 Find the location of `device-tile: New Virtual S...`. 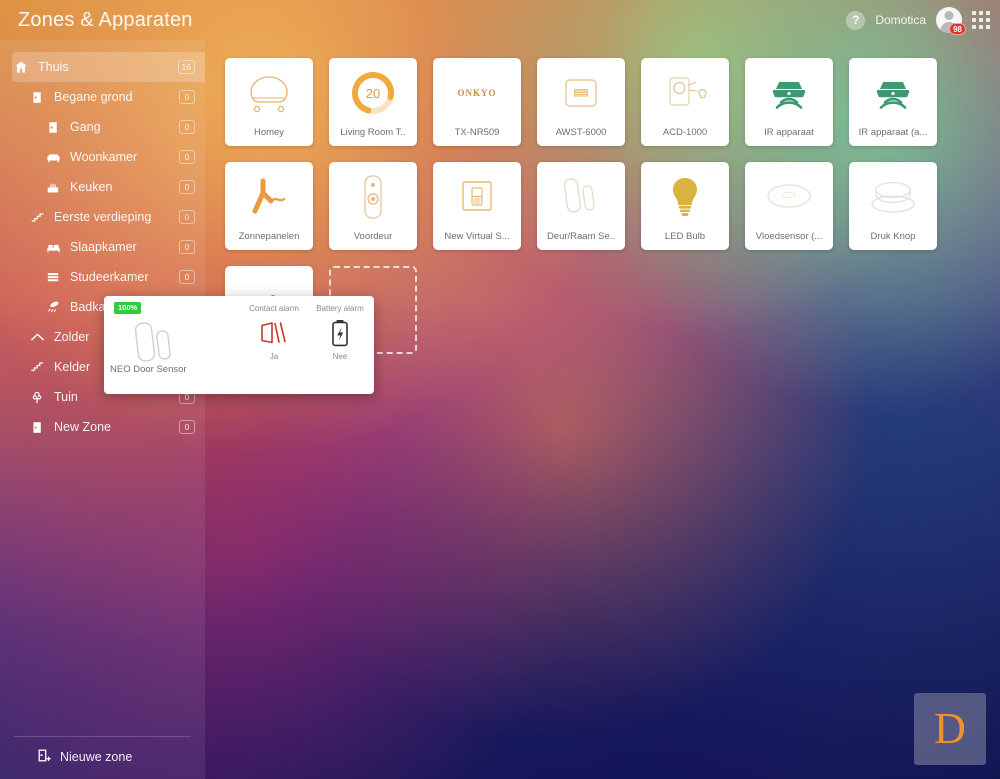

device-tile: New Virtual S... is located at coordinates (477, 206).